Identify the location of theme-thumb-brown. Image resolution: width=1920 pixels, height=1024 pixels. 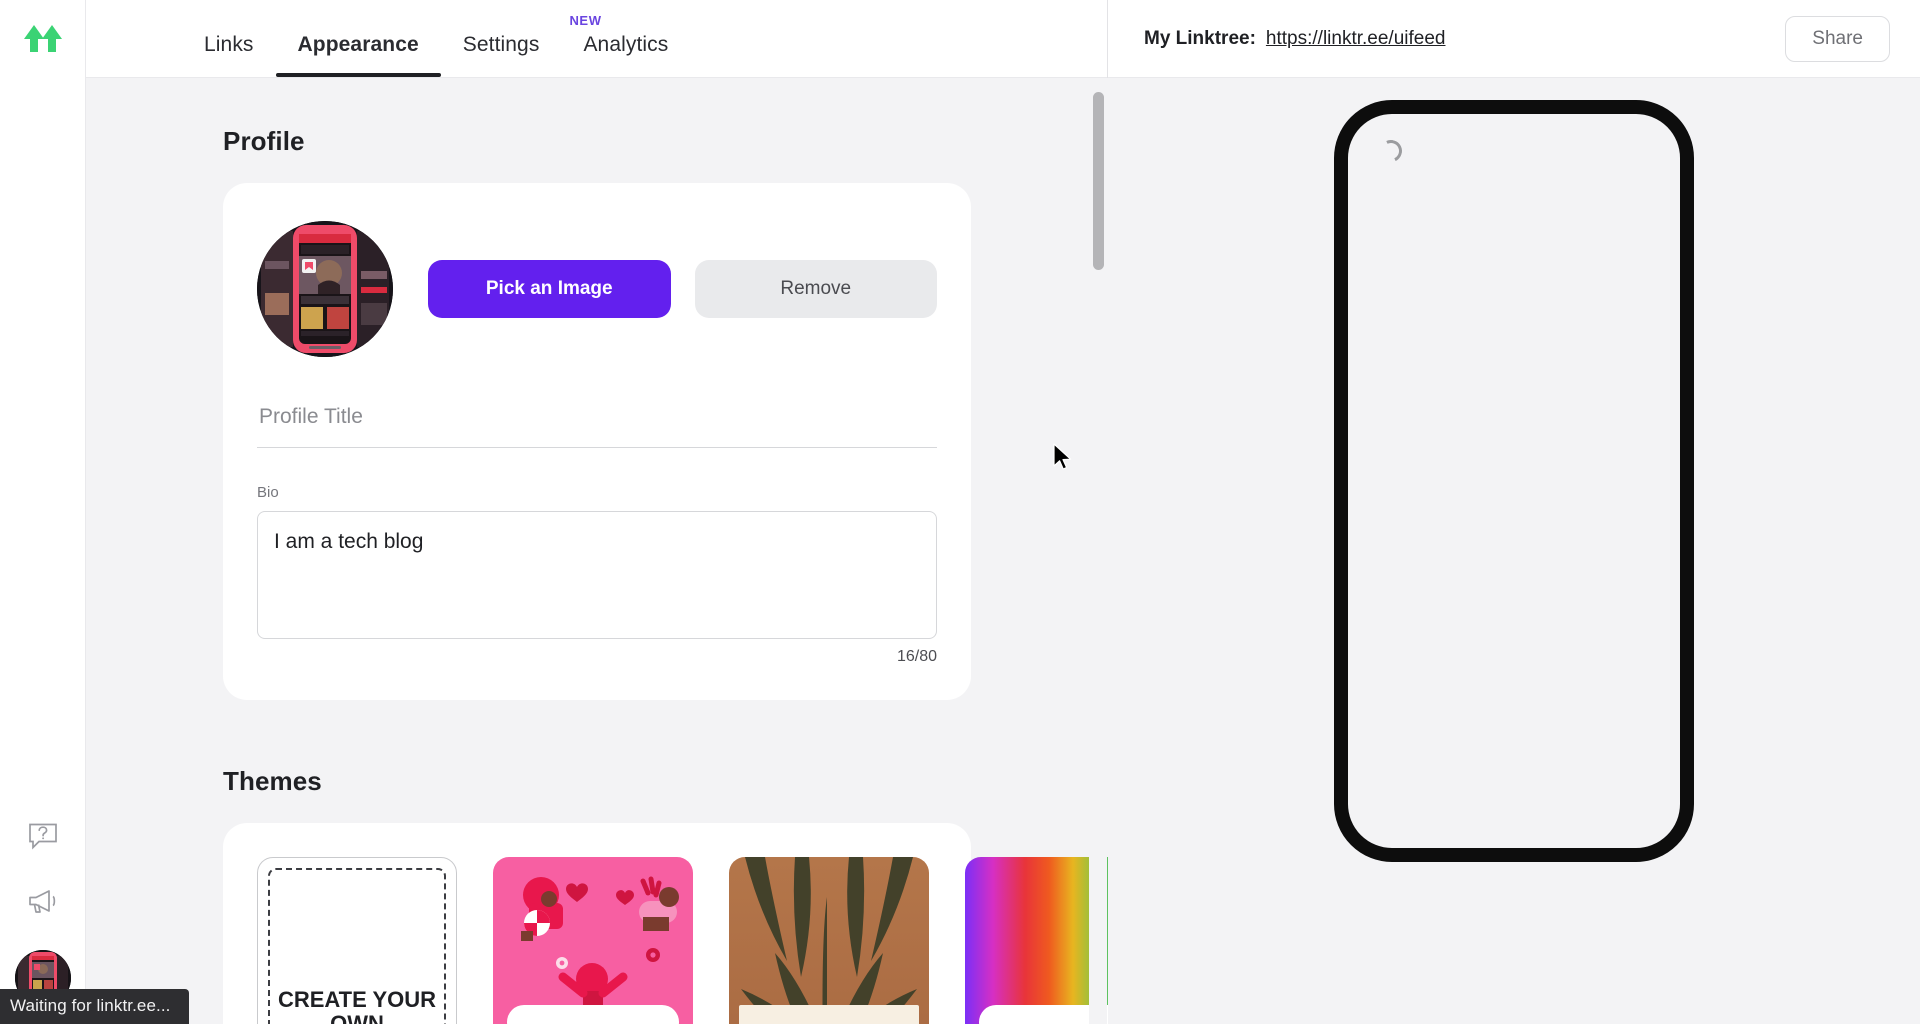
(829, 940).